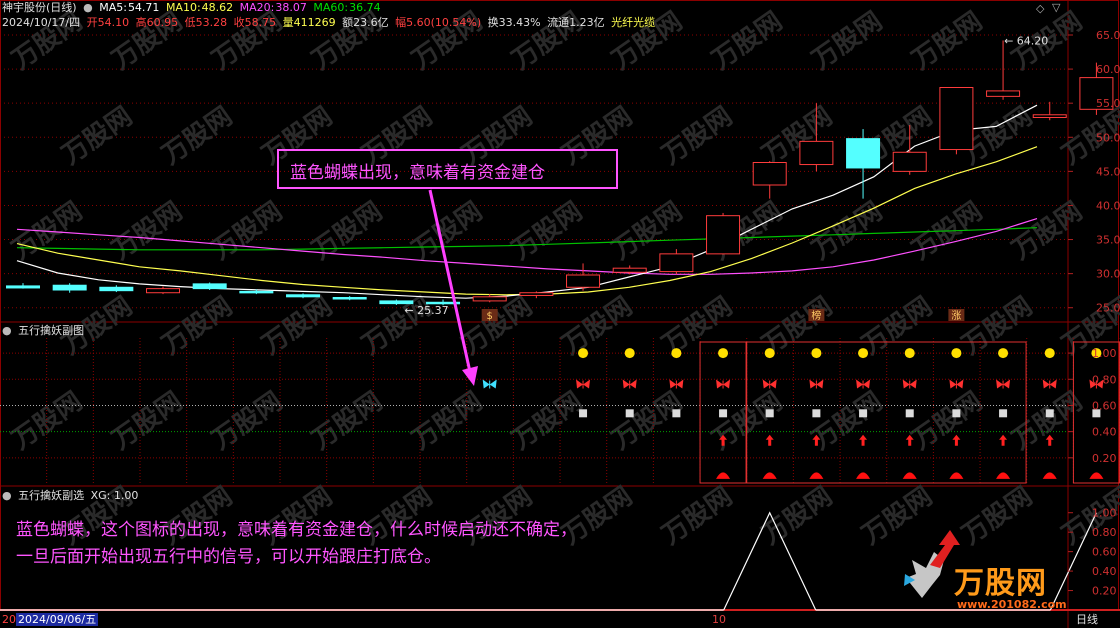 The image size is (1120, 628). I want to click on blue-butterfly-icon, so click(489, 384).